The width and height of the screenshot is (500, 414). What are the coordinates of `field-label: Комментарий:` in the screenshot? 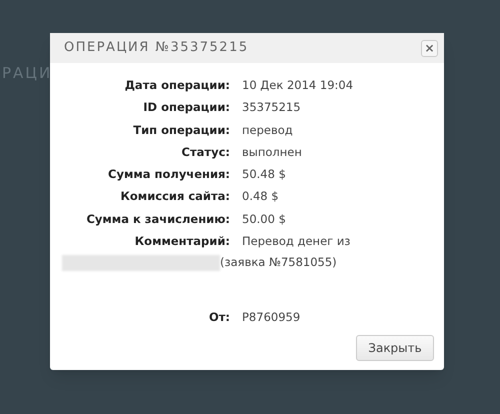 It's located at (182, 241).